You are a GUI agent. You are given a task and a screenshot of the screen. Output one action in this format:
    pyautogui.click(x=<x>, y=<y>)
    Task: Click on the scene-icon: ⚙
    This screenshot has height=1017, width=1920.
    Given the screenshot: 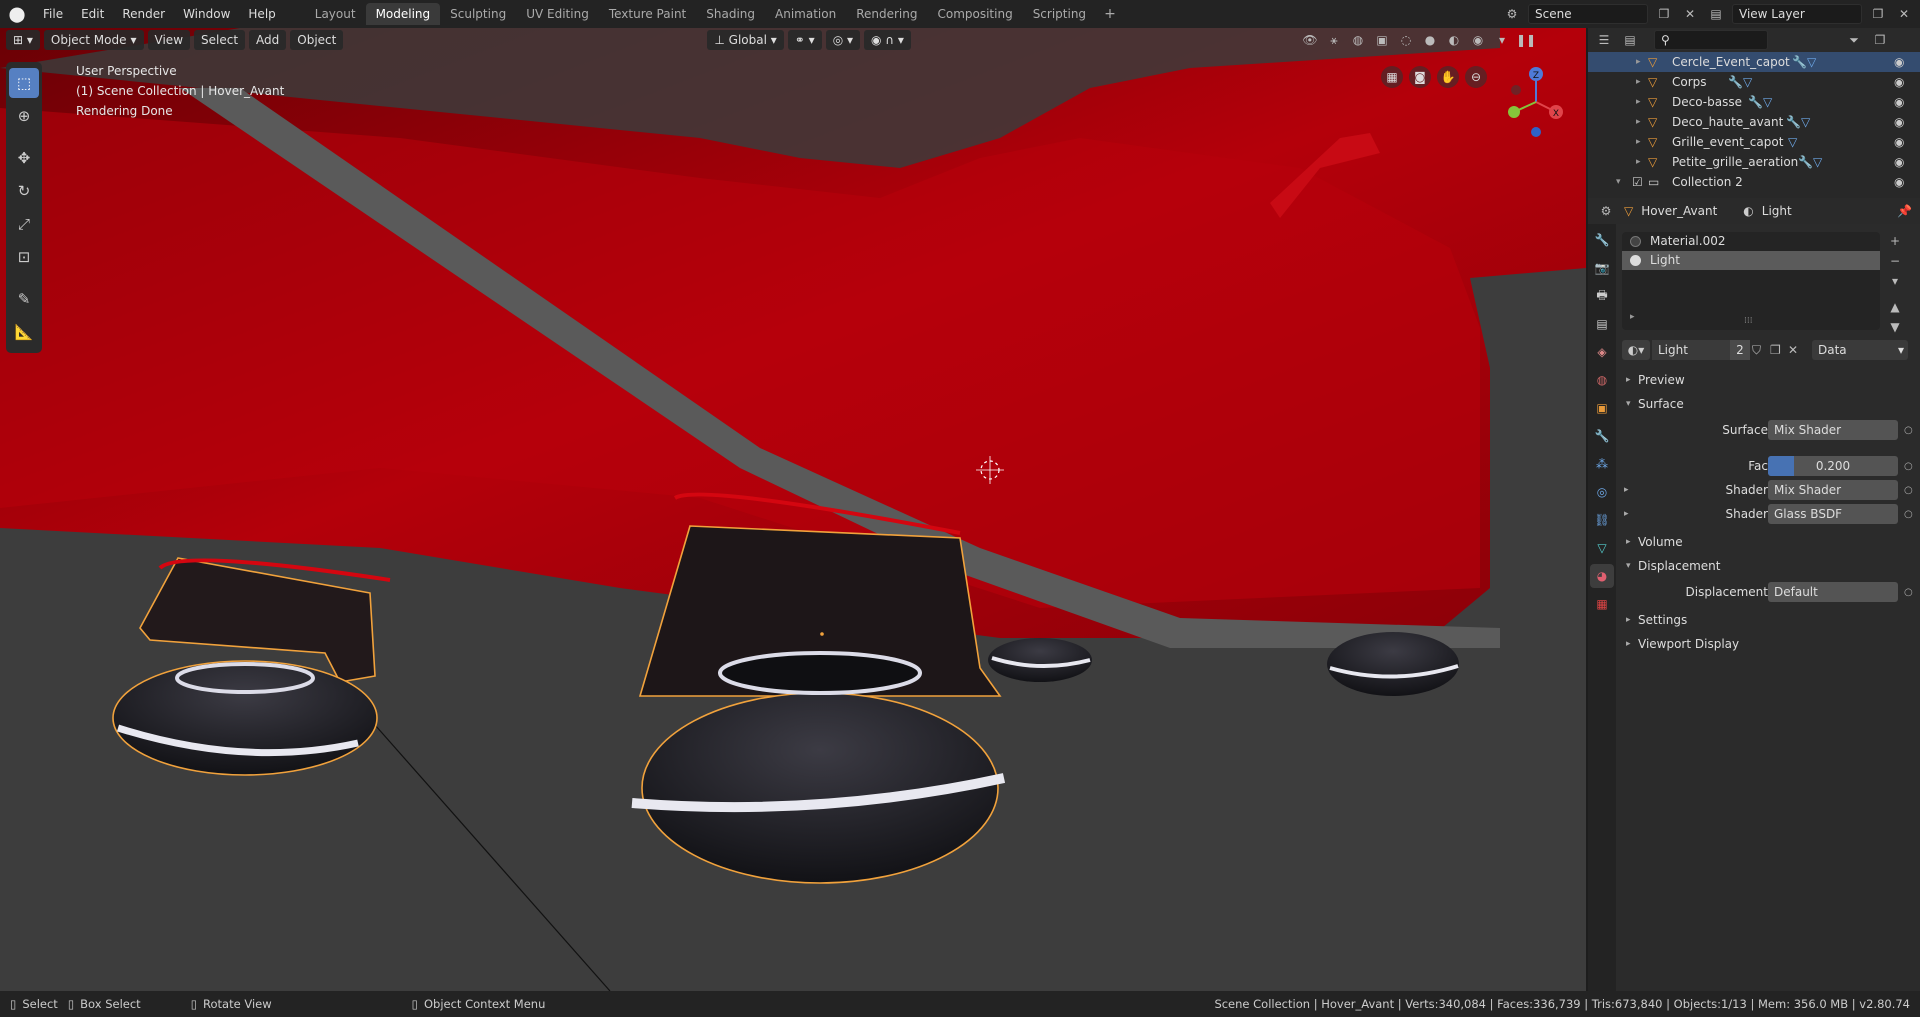 What is the action you would take?
    pyautogui.click(x=1512, y=14)
    